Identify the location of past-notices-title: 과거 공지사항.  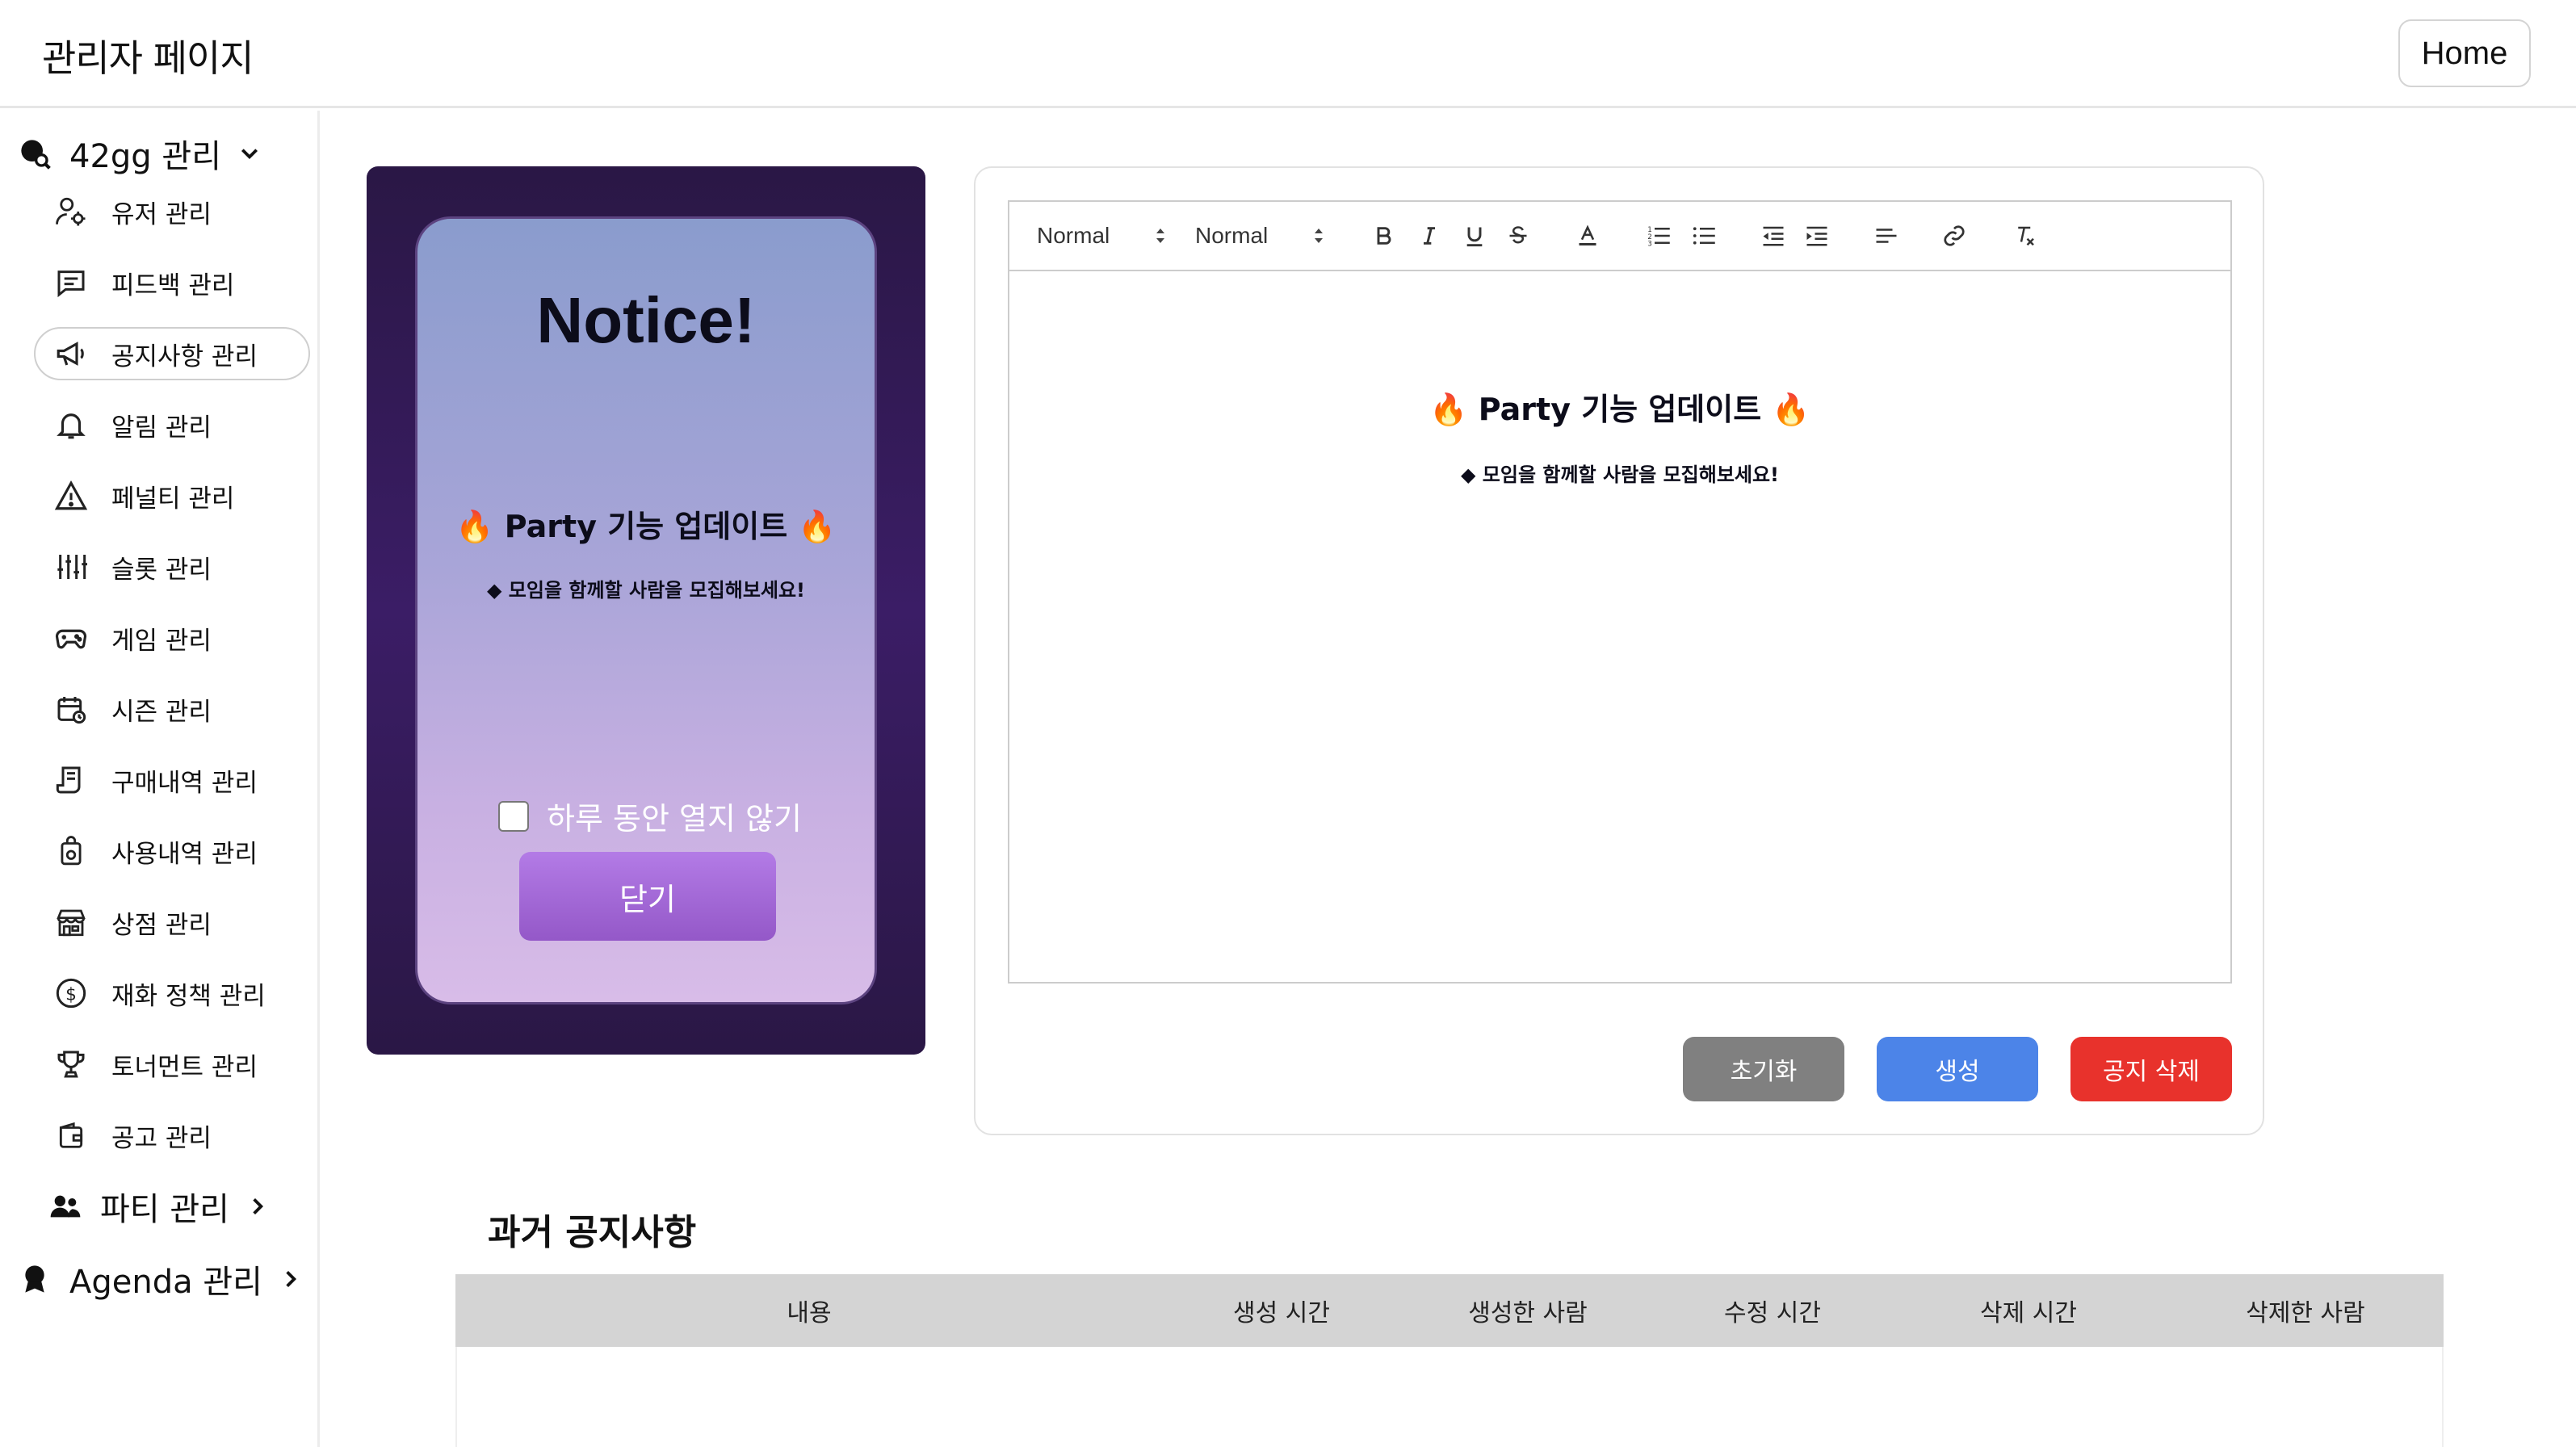
(592, 1233).